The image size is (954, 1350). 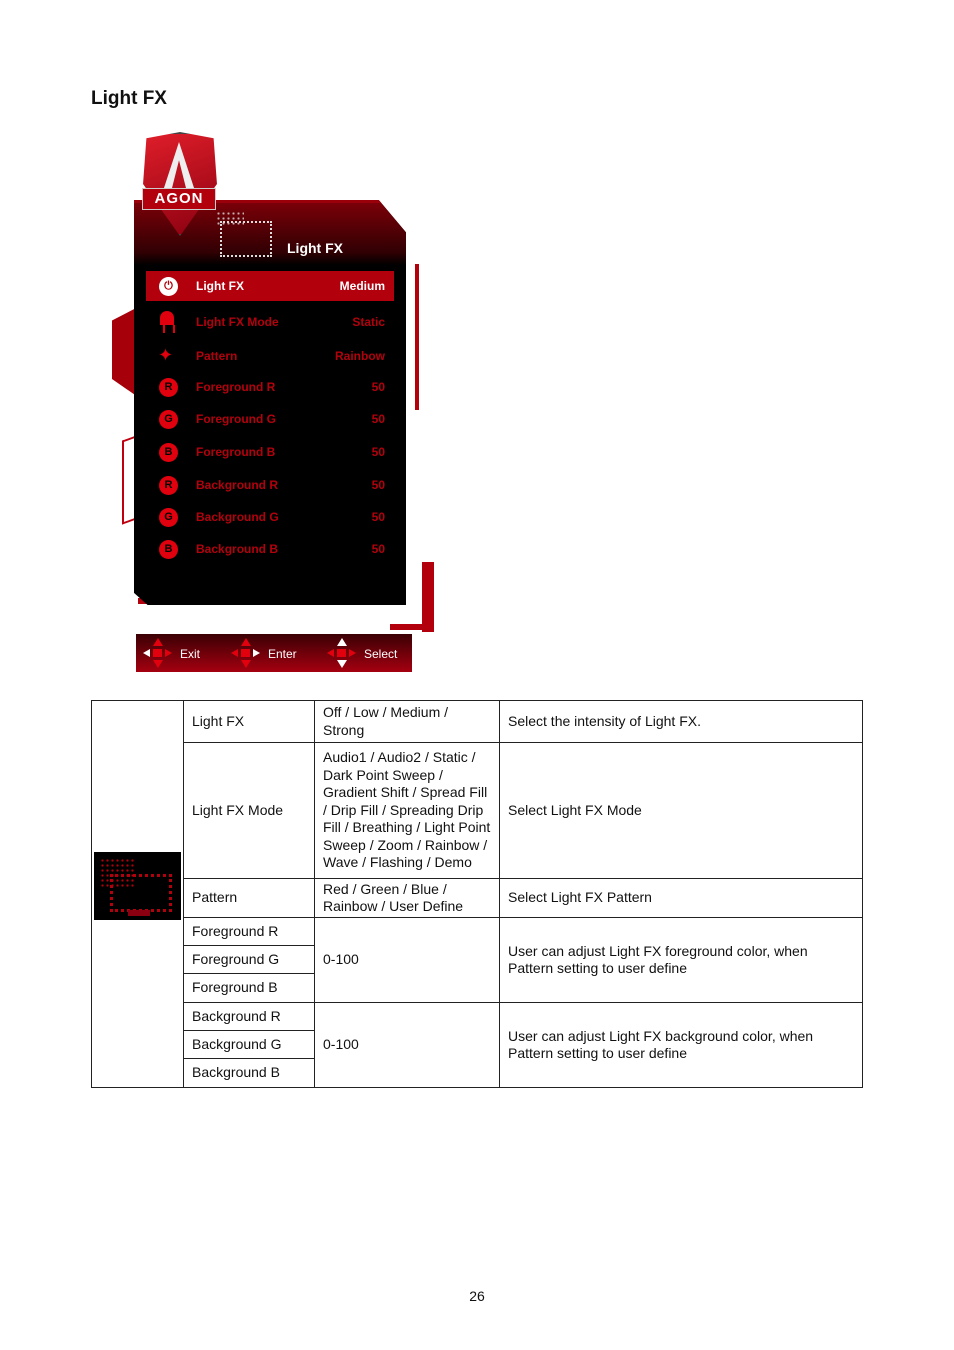 I want to click on dpad-updown-icon, so click(x=342, y=653).